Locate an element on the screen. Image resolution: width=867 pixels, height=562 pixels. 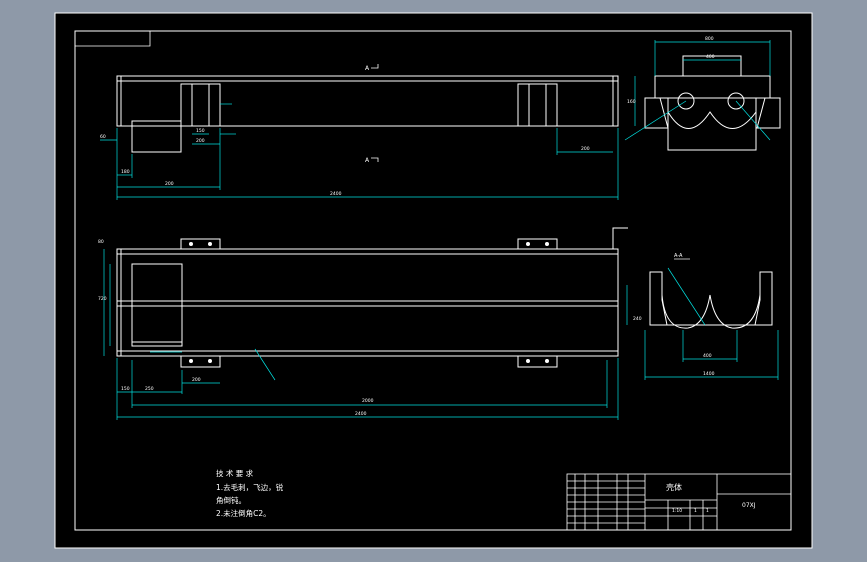
title-qty: 1 is located at coordinates (707, 511).